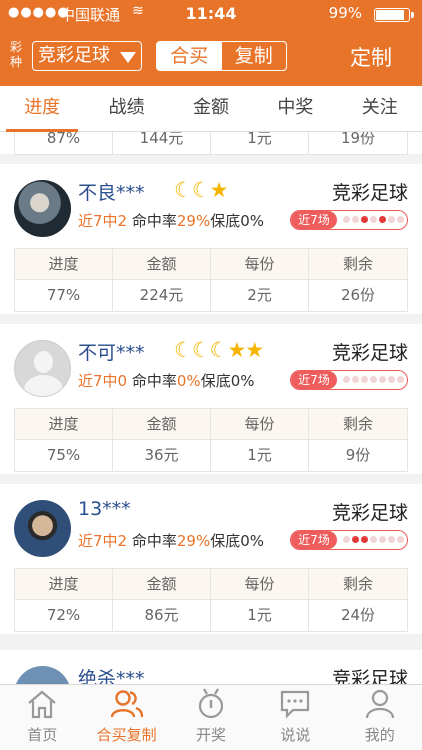 Image resolution: width=422 pixels, height=750 pixels. I want to click on seg-copy: 复制, so click(254, 56).